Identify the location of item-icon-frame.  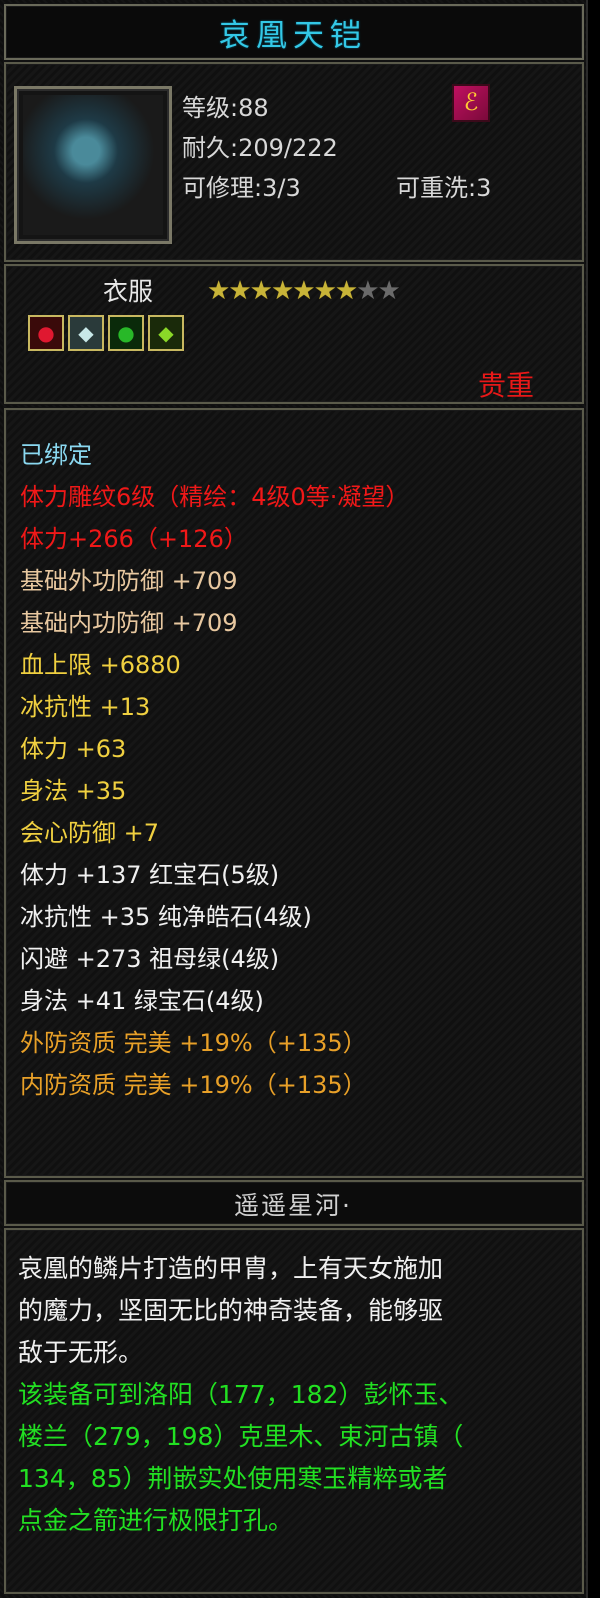
(93, 165).